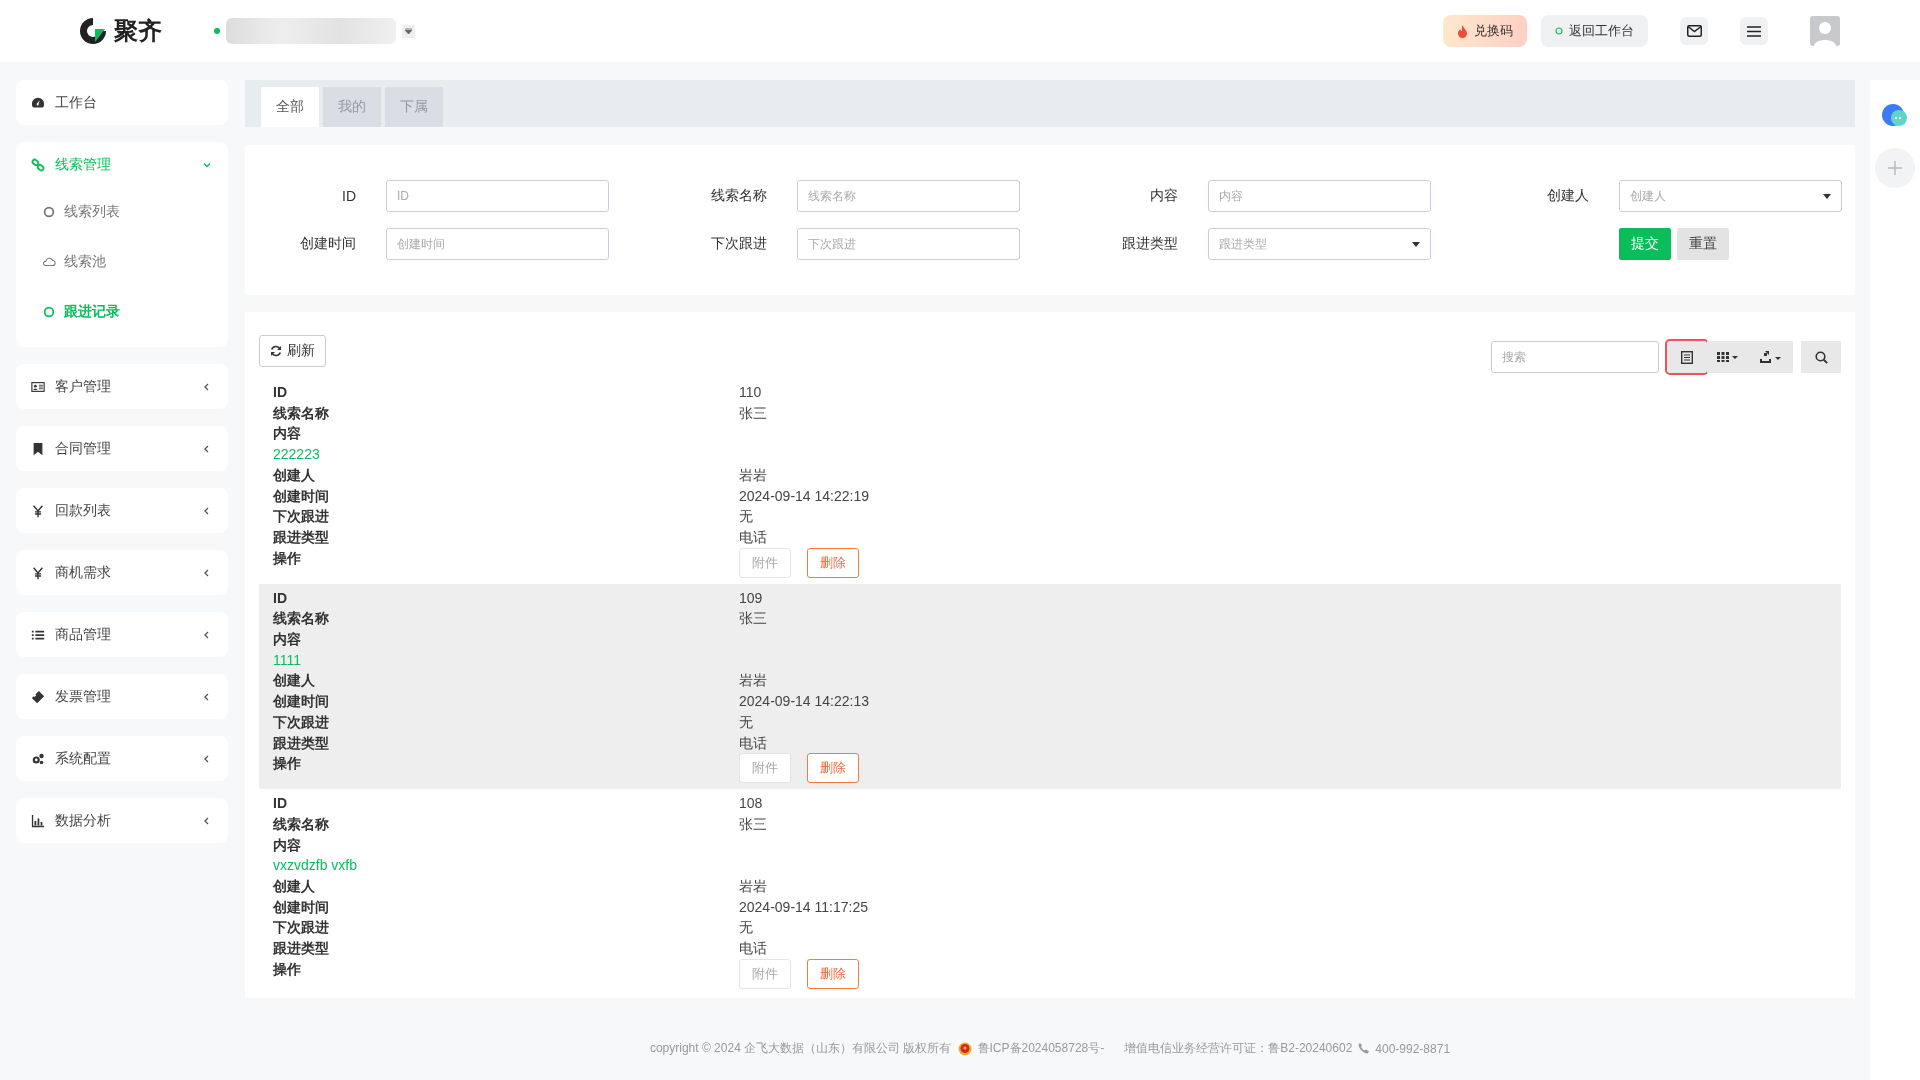 The width and height of the screenshot is (1920, 1080). What do you see at coordinates (497, 196) in the screenshot?
I see `input-field: ID` at bounding box center [497, 196].